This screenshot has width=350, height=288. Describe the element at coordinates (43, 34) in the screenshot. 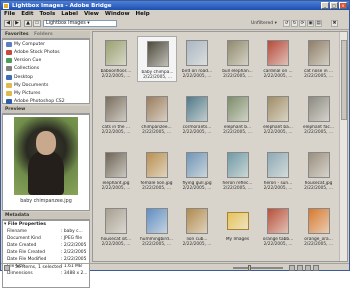

I see `tab-folders: Folders` at that location.